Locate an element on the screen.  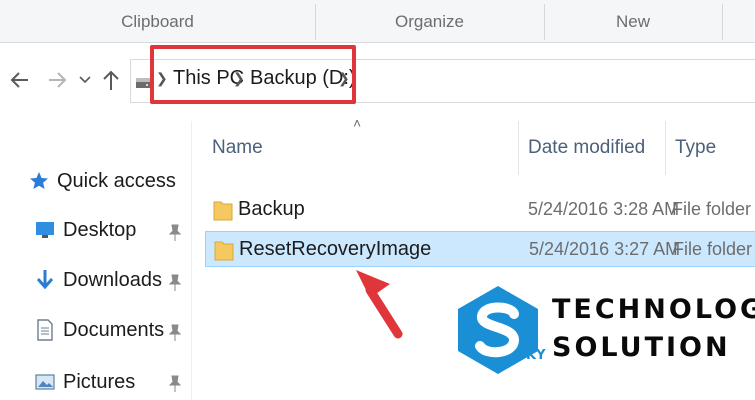
star-icon is located at coordinates (39, 181).